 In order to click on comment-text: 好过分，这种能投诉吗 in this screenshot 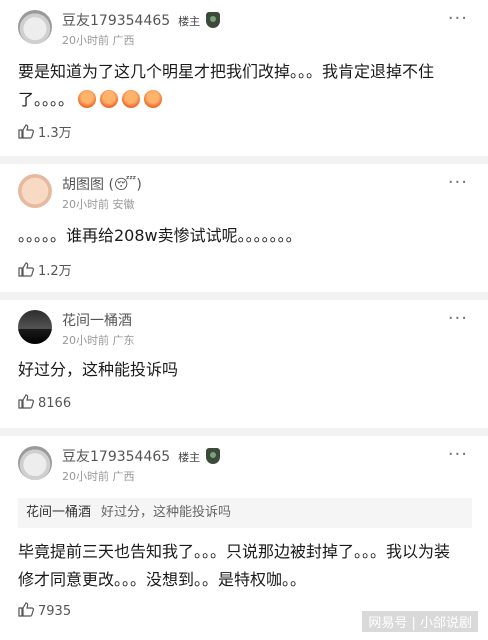, I will do `click(98, 369)`.